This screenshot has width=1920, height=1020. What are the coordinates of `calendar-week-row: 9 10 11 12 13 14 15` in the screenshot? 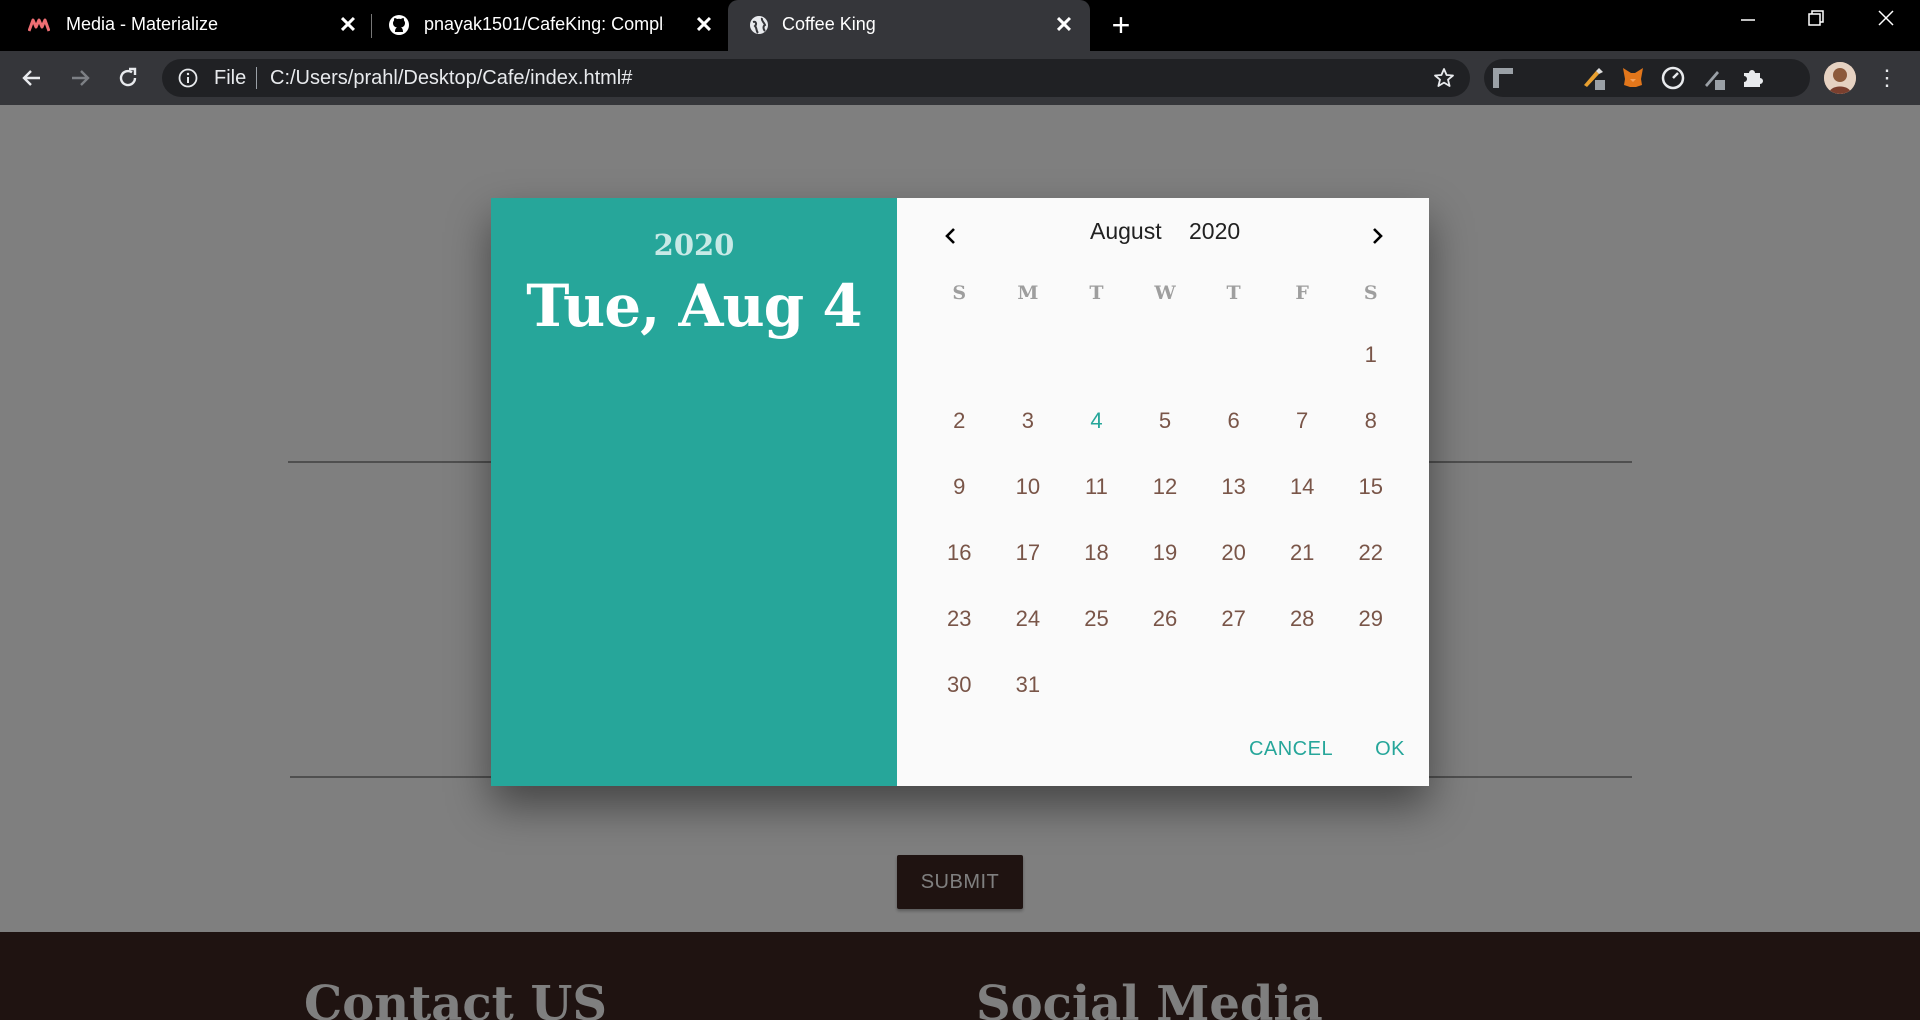 It's located at (1165, 487).